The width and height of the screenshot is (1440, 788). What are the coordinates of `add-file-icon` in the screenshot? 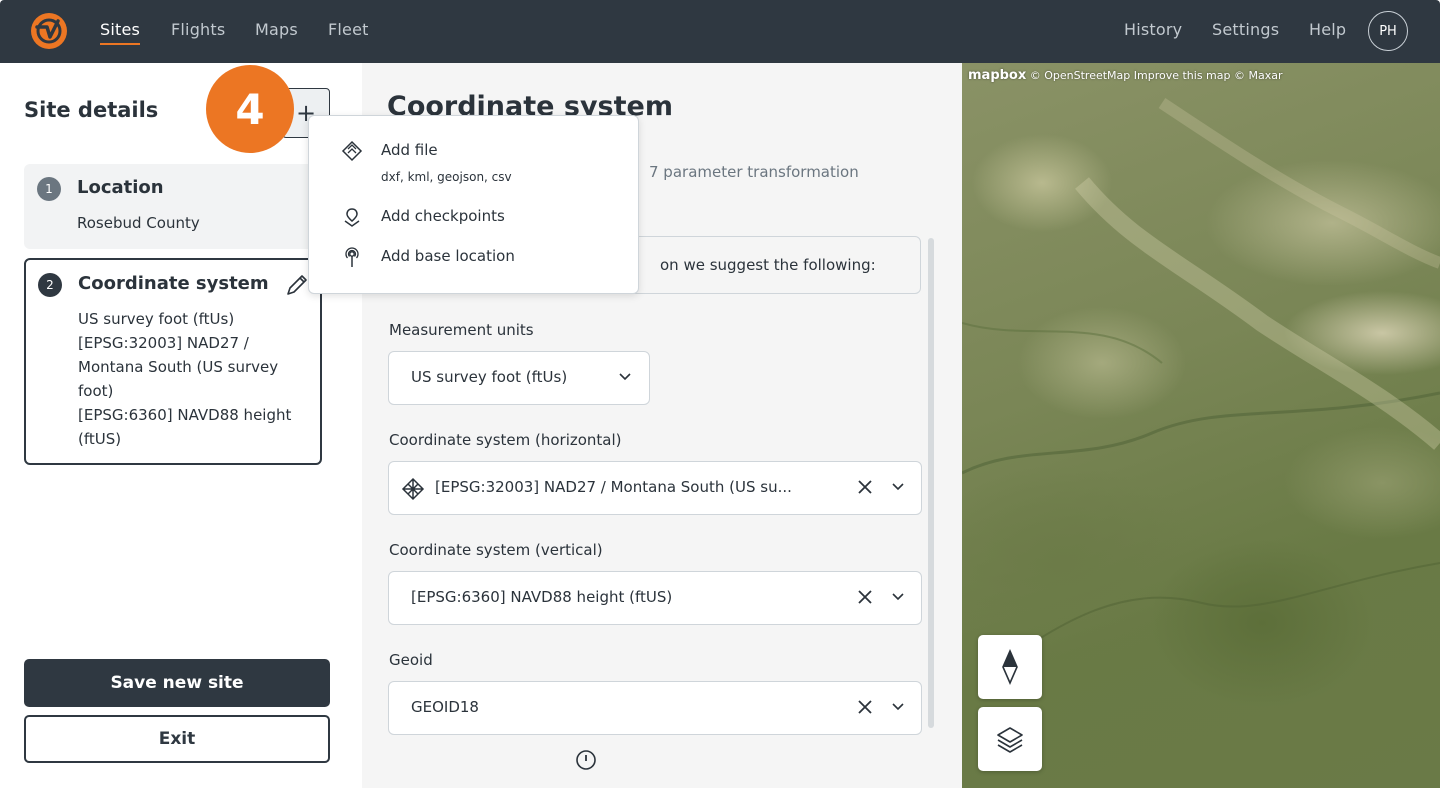 It's located at (352, 151).